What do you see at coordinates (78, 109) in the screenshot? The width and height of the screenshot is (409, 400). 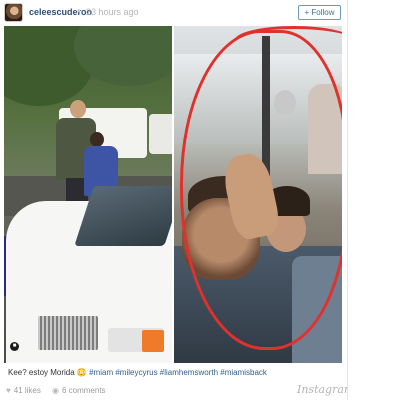 I see `man-head` at bounding box center [78, 109].